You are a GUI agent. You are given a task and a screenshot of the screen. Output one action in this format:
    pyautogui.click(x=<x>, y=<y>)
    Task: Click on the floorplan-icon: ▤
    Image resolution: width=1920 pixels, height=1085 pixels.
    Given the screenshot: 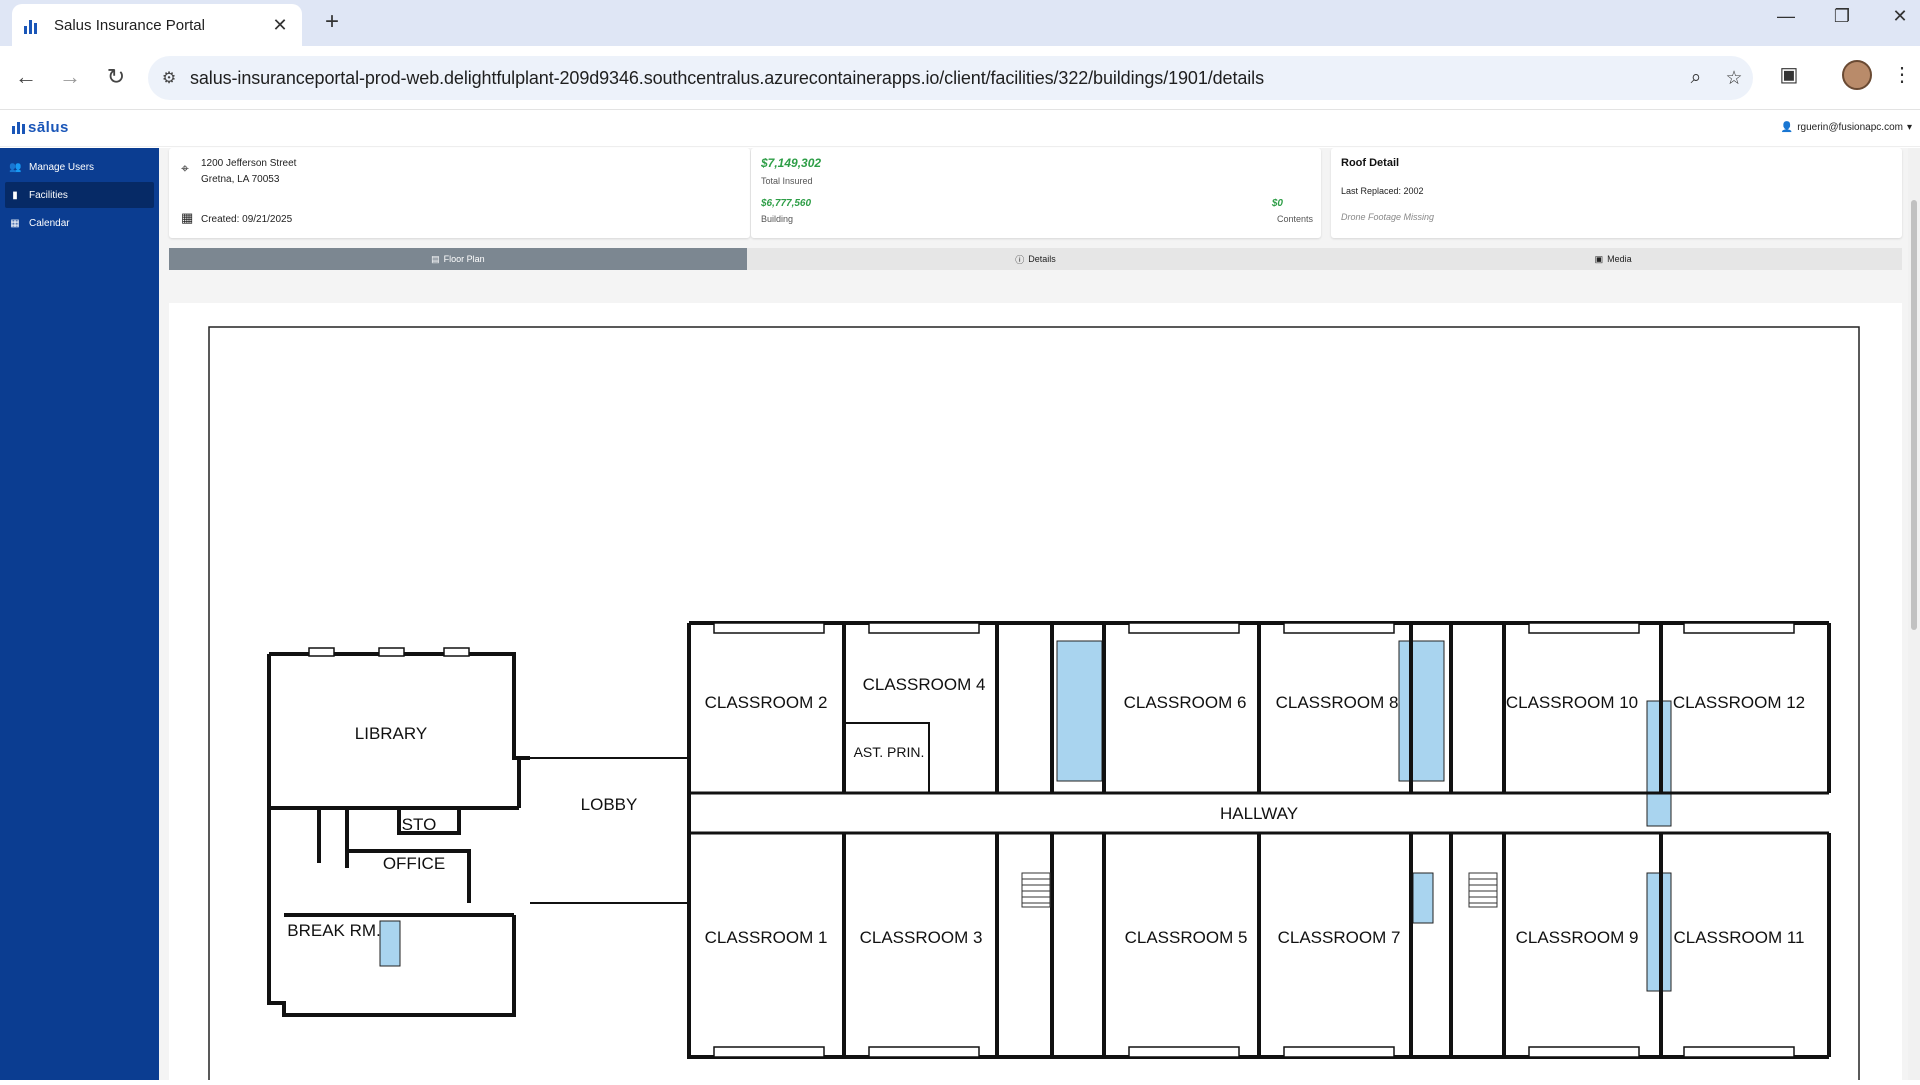 What is the action you would take?
    pyautogui.click(x=435, y=258)
    